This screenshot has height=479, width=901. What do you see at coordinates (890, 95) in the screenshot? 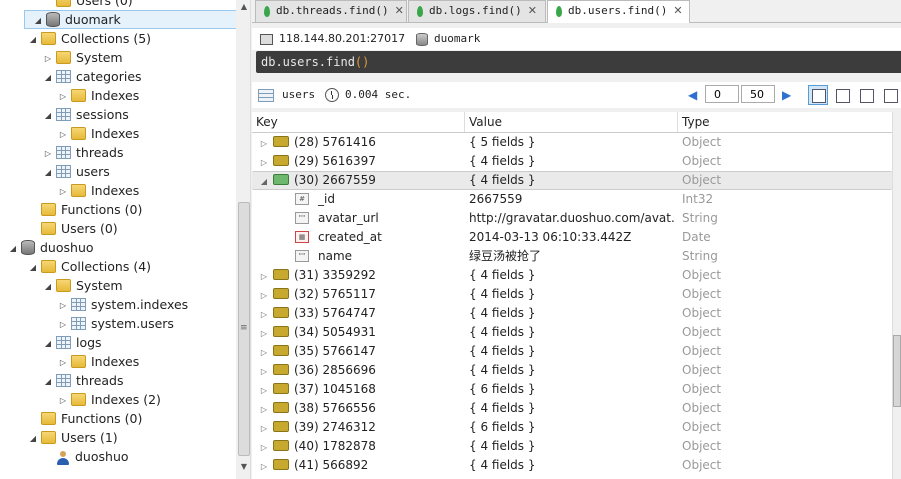
I see `custom-view-button` at bounding box center [890, 95].